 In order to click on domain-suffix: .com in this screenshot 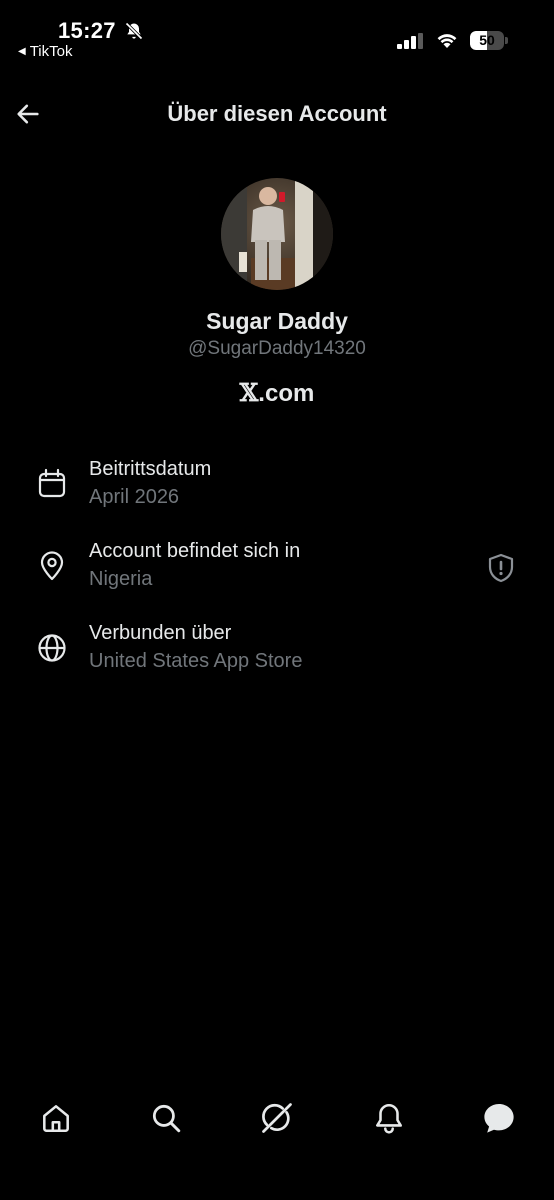, I will do `click(286, 393)`.